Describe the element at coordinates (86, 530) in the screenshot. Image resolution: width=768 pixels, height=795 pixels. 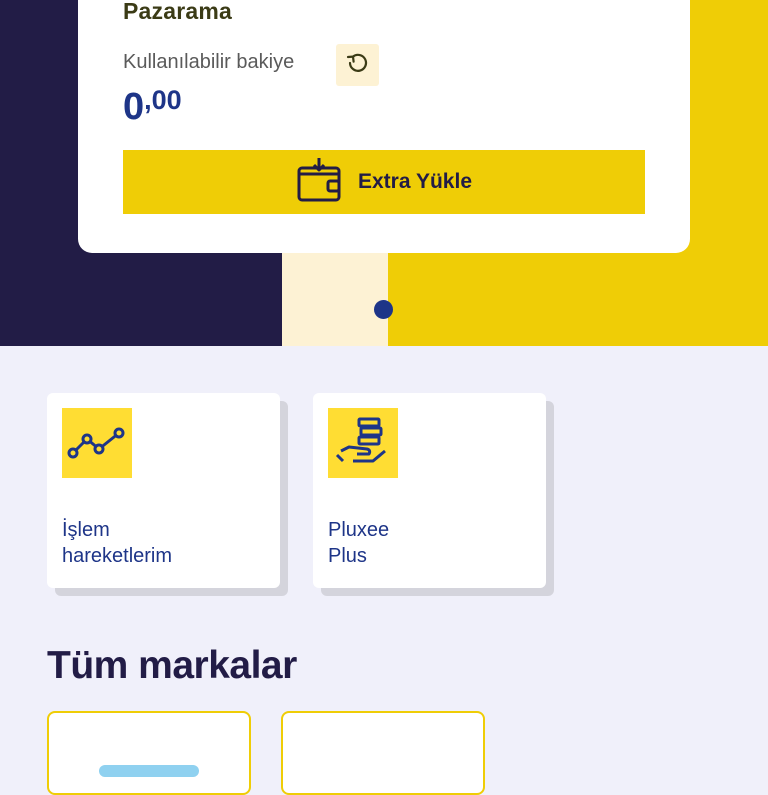
I see `tile-label-line1: İşlem` at that location.